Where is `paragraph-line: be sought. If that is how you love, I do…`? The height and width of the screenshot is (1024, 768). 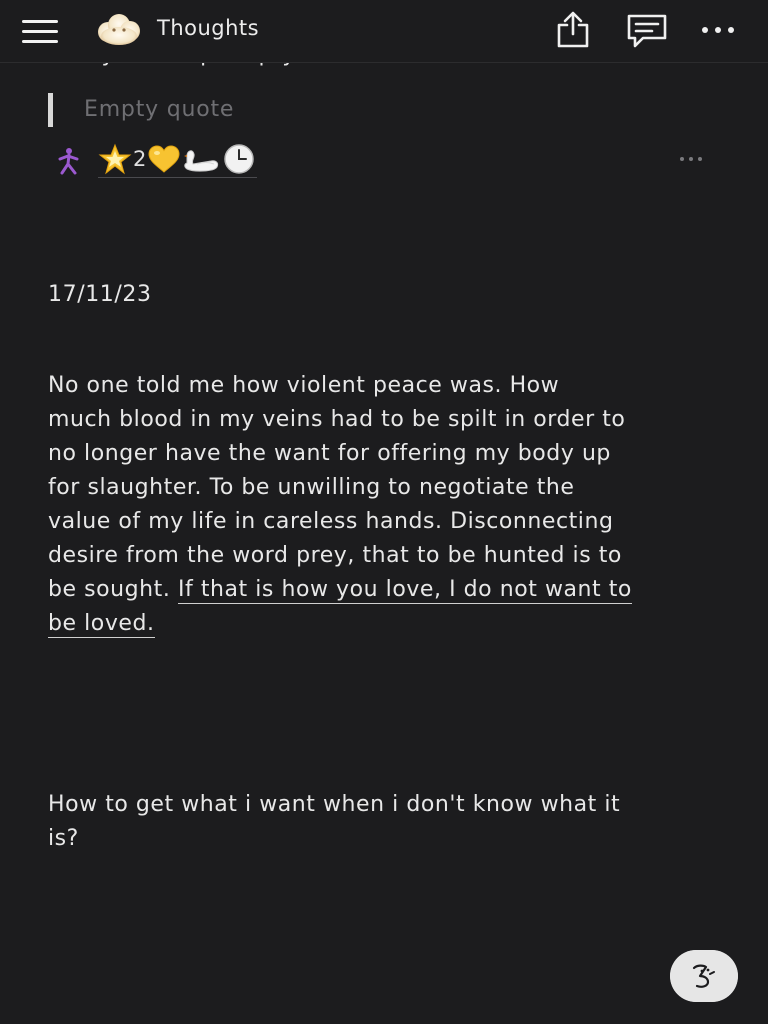
paragraph-line: be sought. If that is how you love, I do… is located at coordinates (388, 590).